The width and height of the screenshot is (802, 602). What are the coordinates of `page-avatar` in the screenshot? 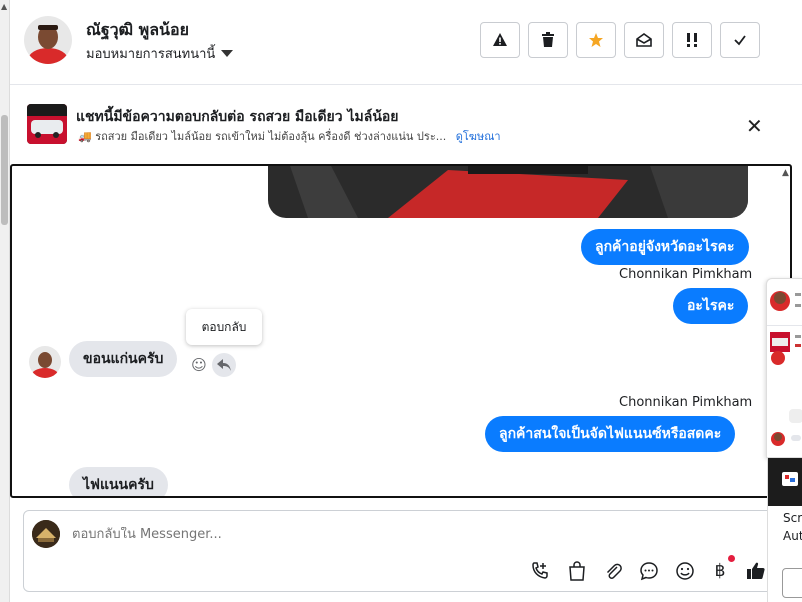 It's located at (46, 534).